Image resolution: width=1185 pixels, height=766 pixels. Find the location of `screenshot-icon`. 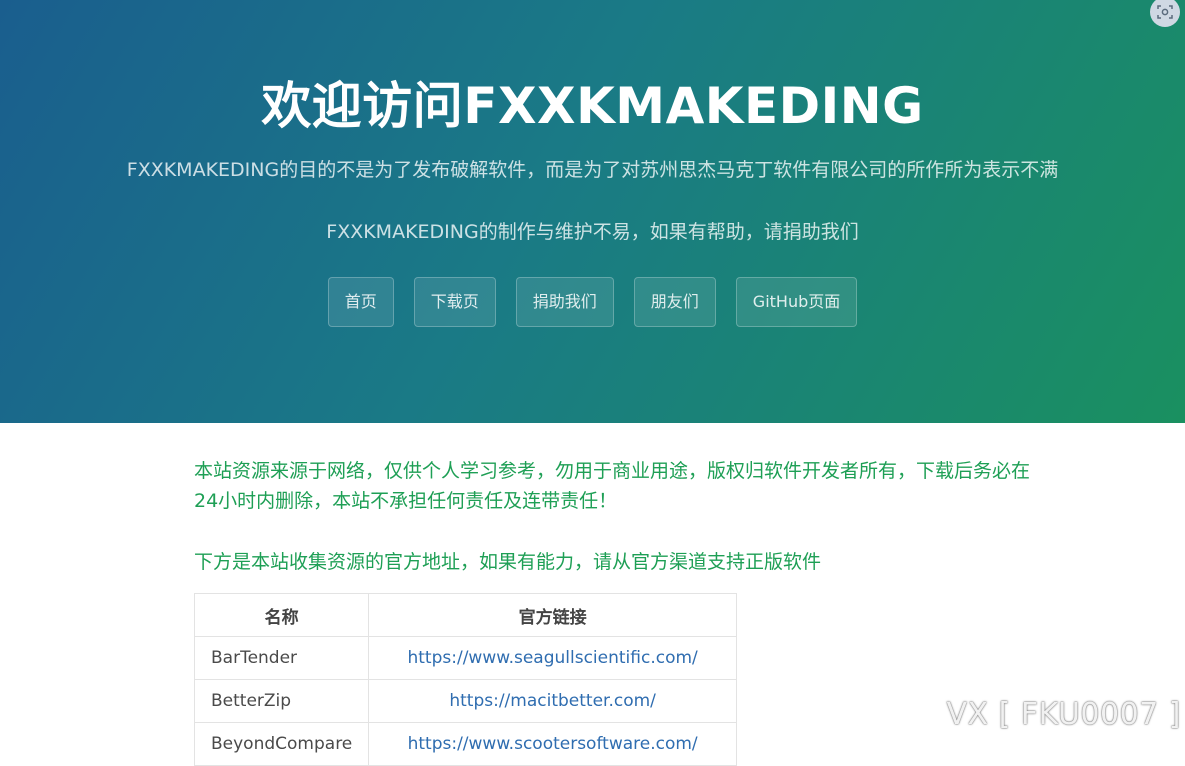

screenshot-icon is located at coordinates (1165, 13).